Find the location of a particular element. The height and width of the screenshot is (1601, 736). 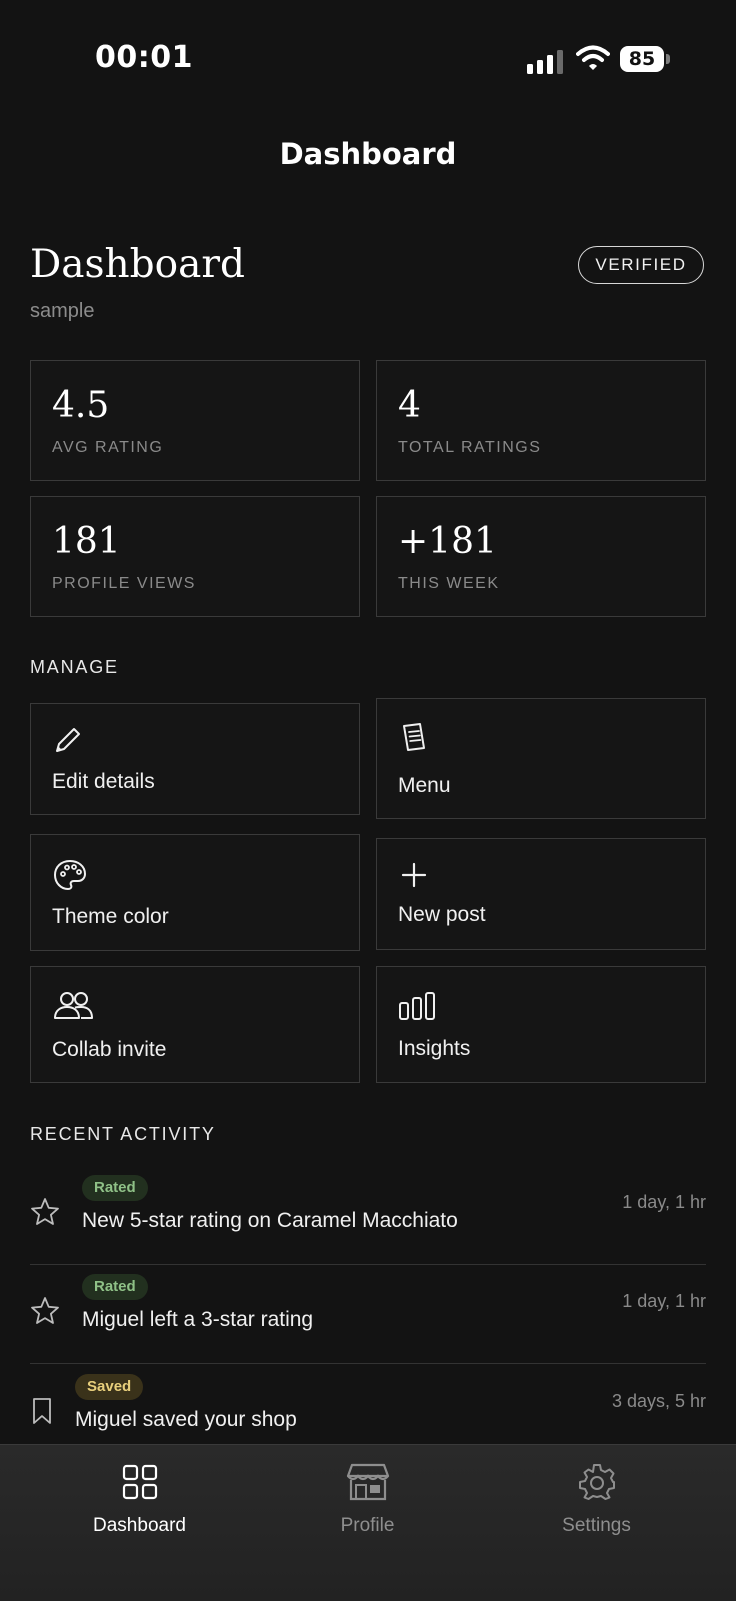

collab-invite-button: Collab invite is located at coordinates (195, 1024).